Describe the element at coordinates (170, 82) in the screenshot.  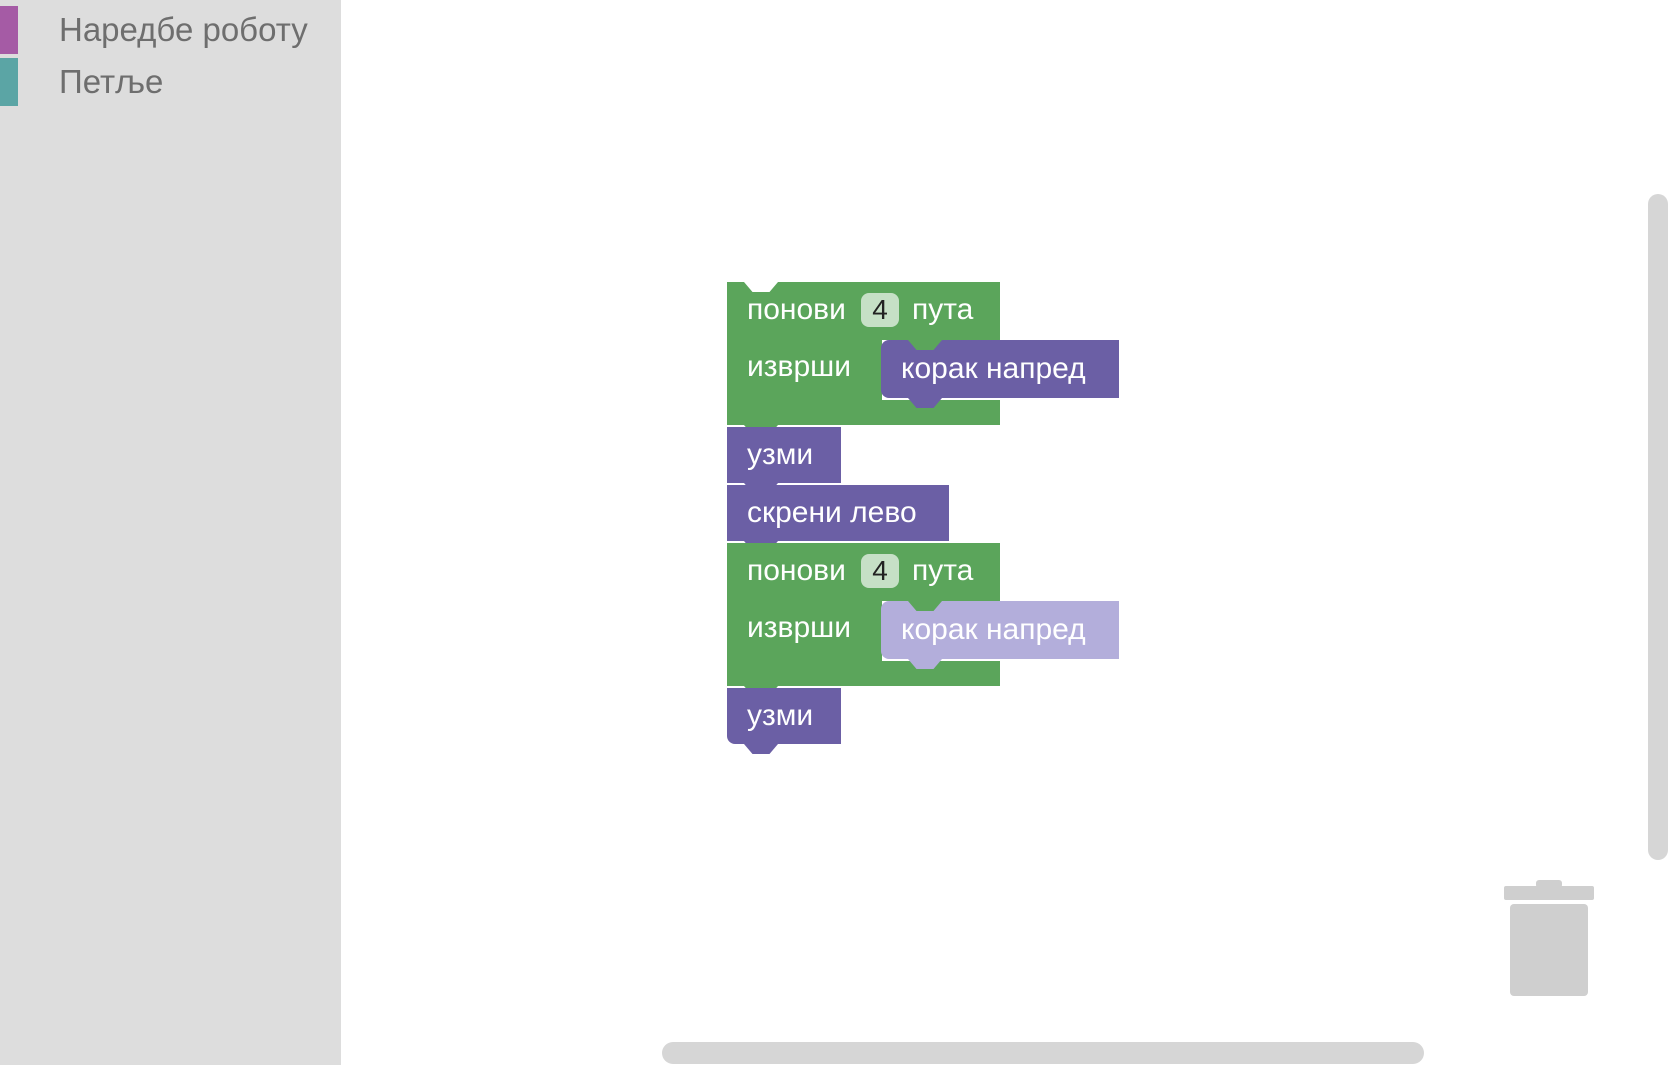
I see `category-loops: Петље` at that location.